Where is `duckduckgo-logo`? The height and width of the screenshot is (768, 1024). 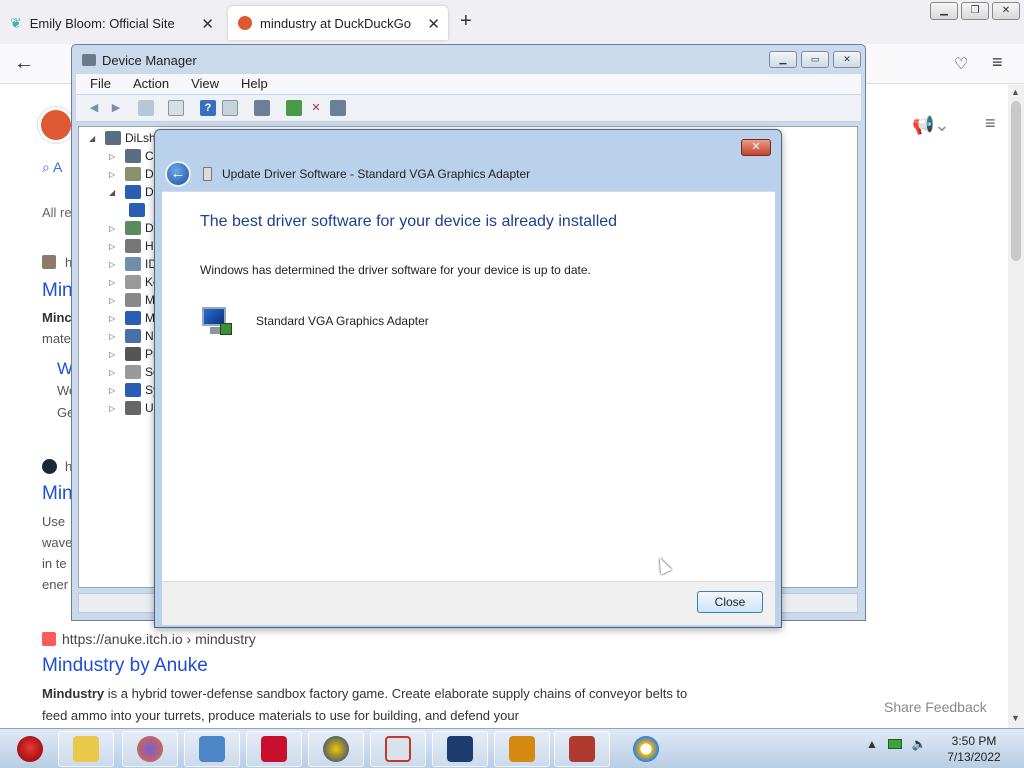 duckduckgo-logo is located at coordinates (56, 125).